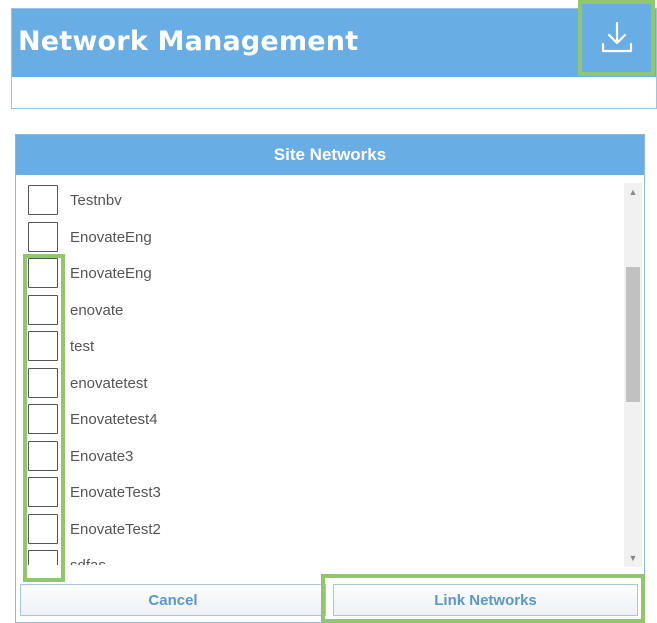 The image size is (657, 623). I want to click on network-label: test, so click(82, 346).